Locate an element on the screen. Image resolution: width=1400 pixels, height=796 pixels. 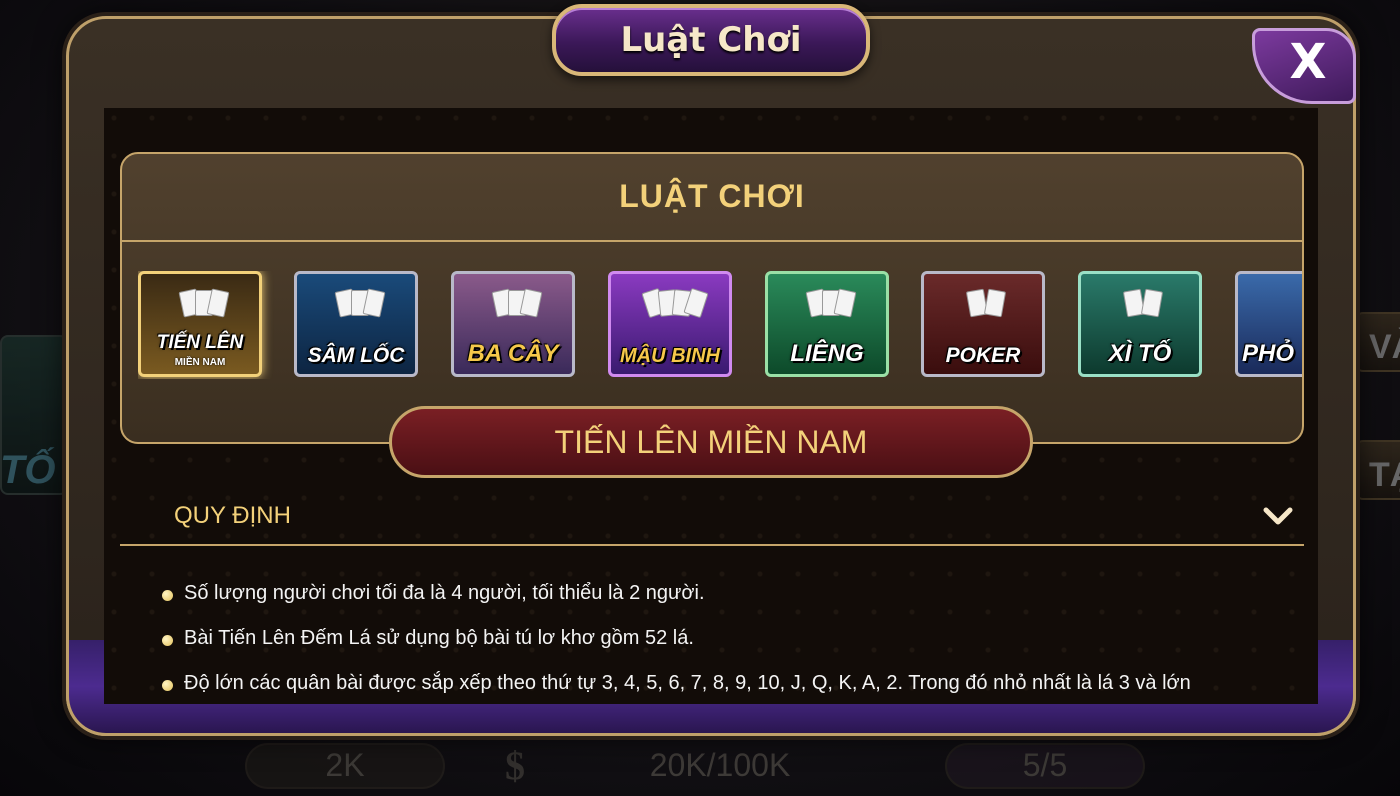
game-tile-label: BA CÂY is located at coordinates (513, 353).